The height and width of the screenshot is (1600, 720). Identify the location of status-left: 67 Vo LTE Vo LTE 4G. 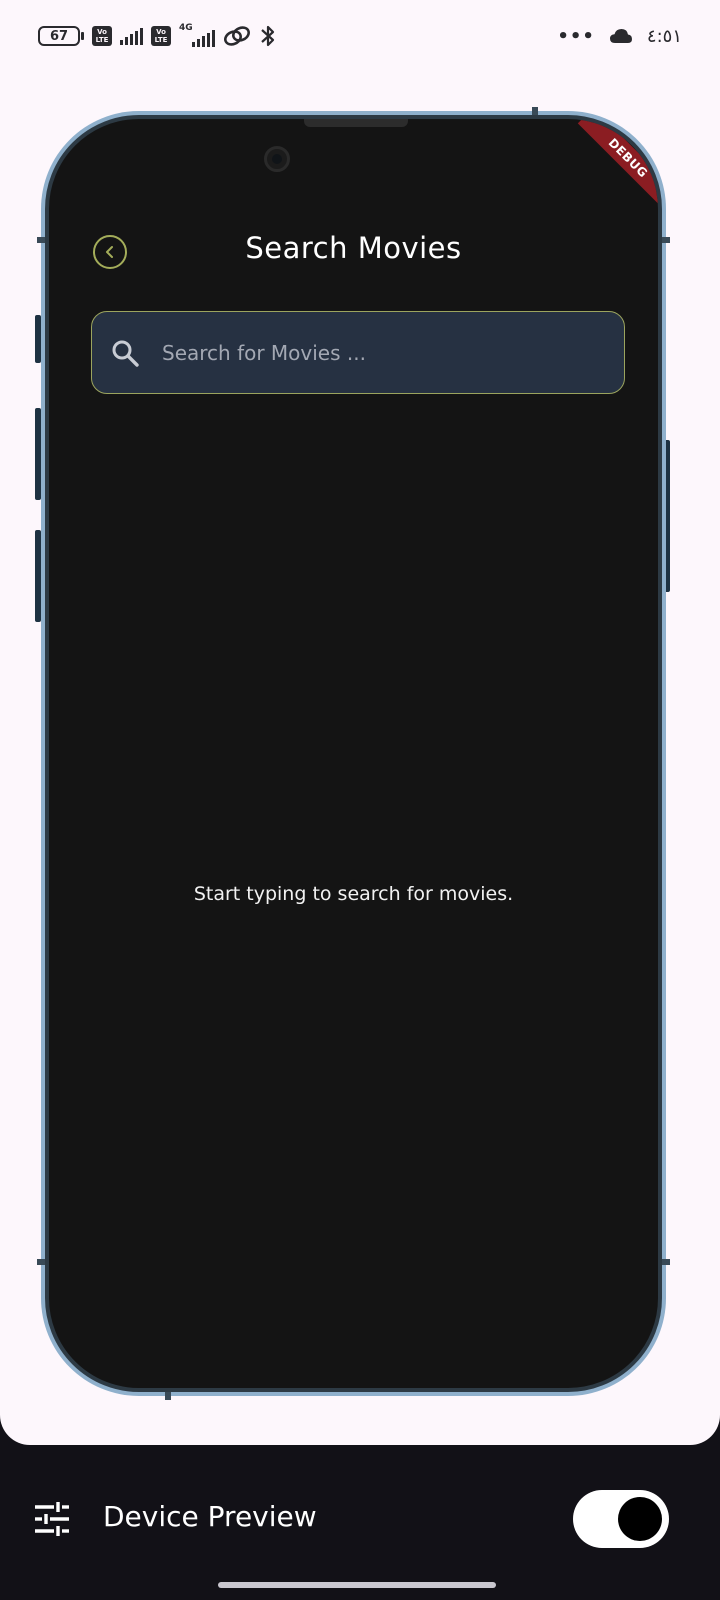
(157, 35).